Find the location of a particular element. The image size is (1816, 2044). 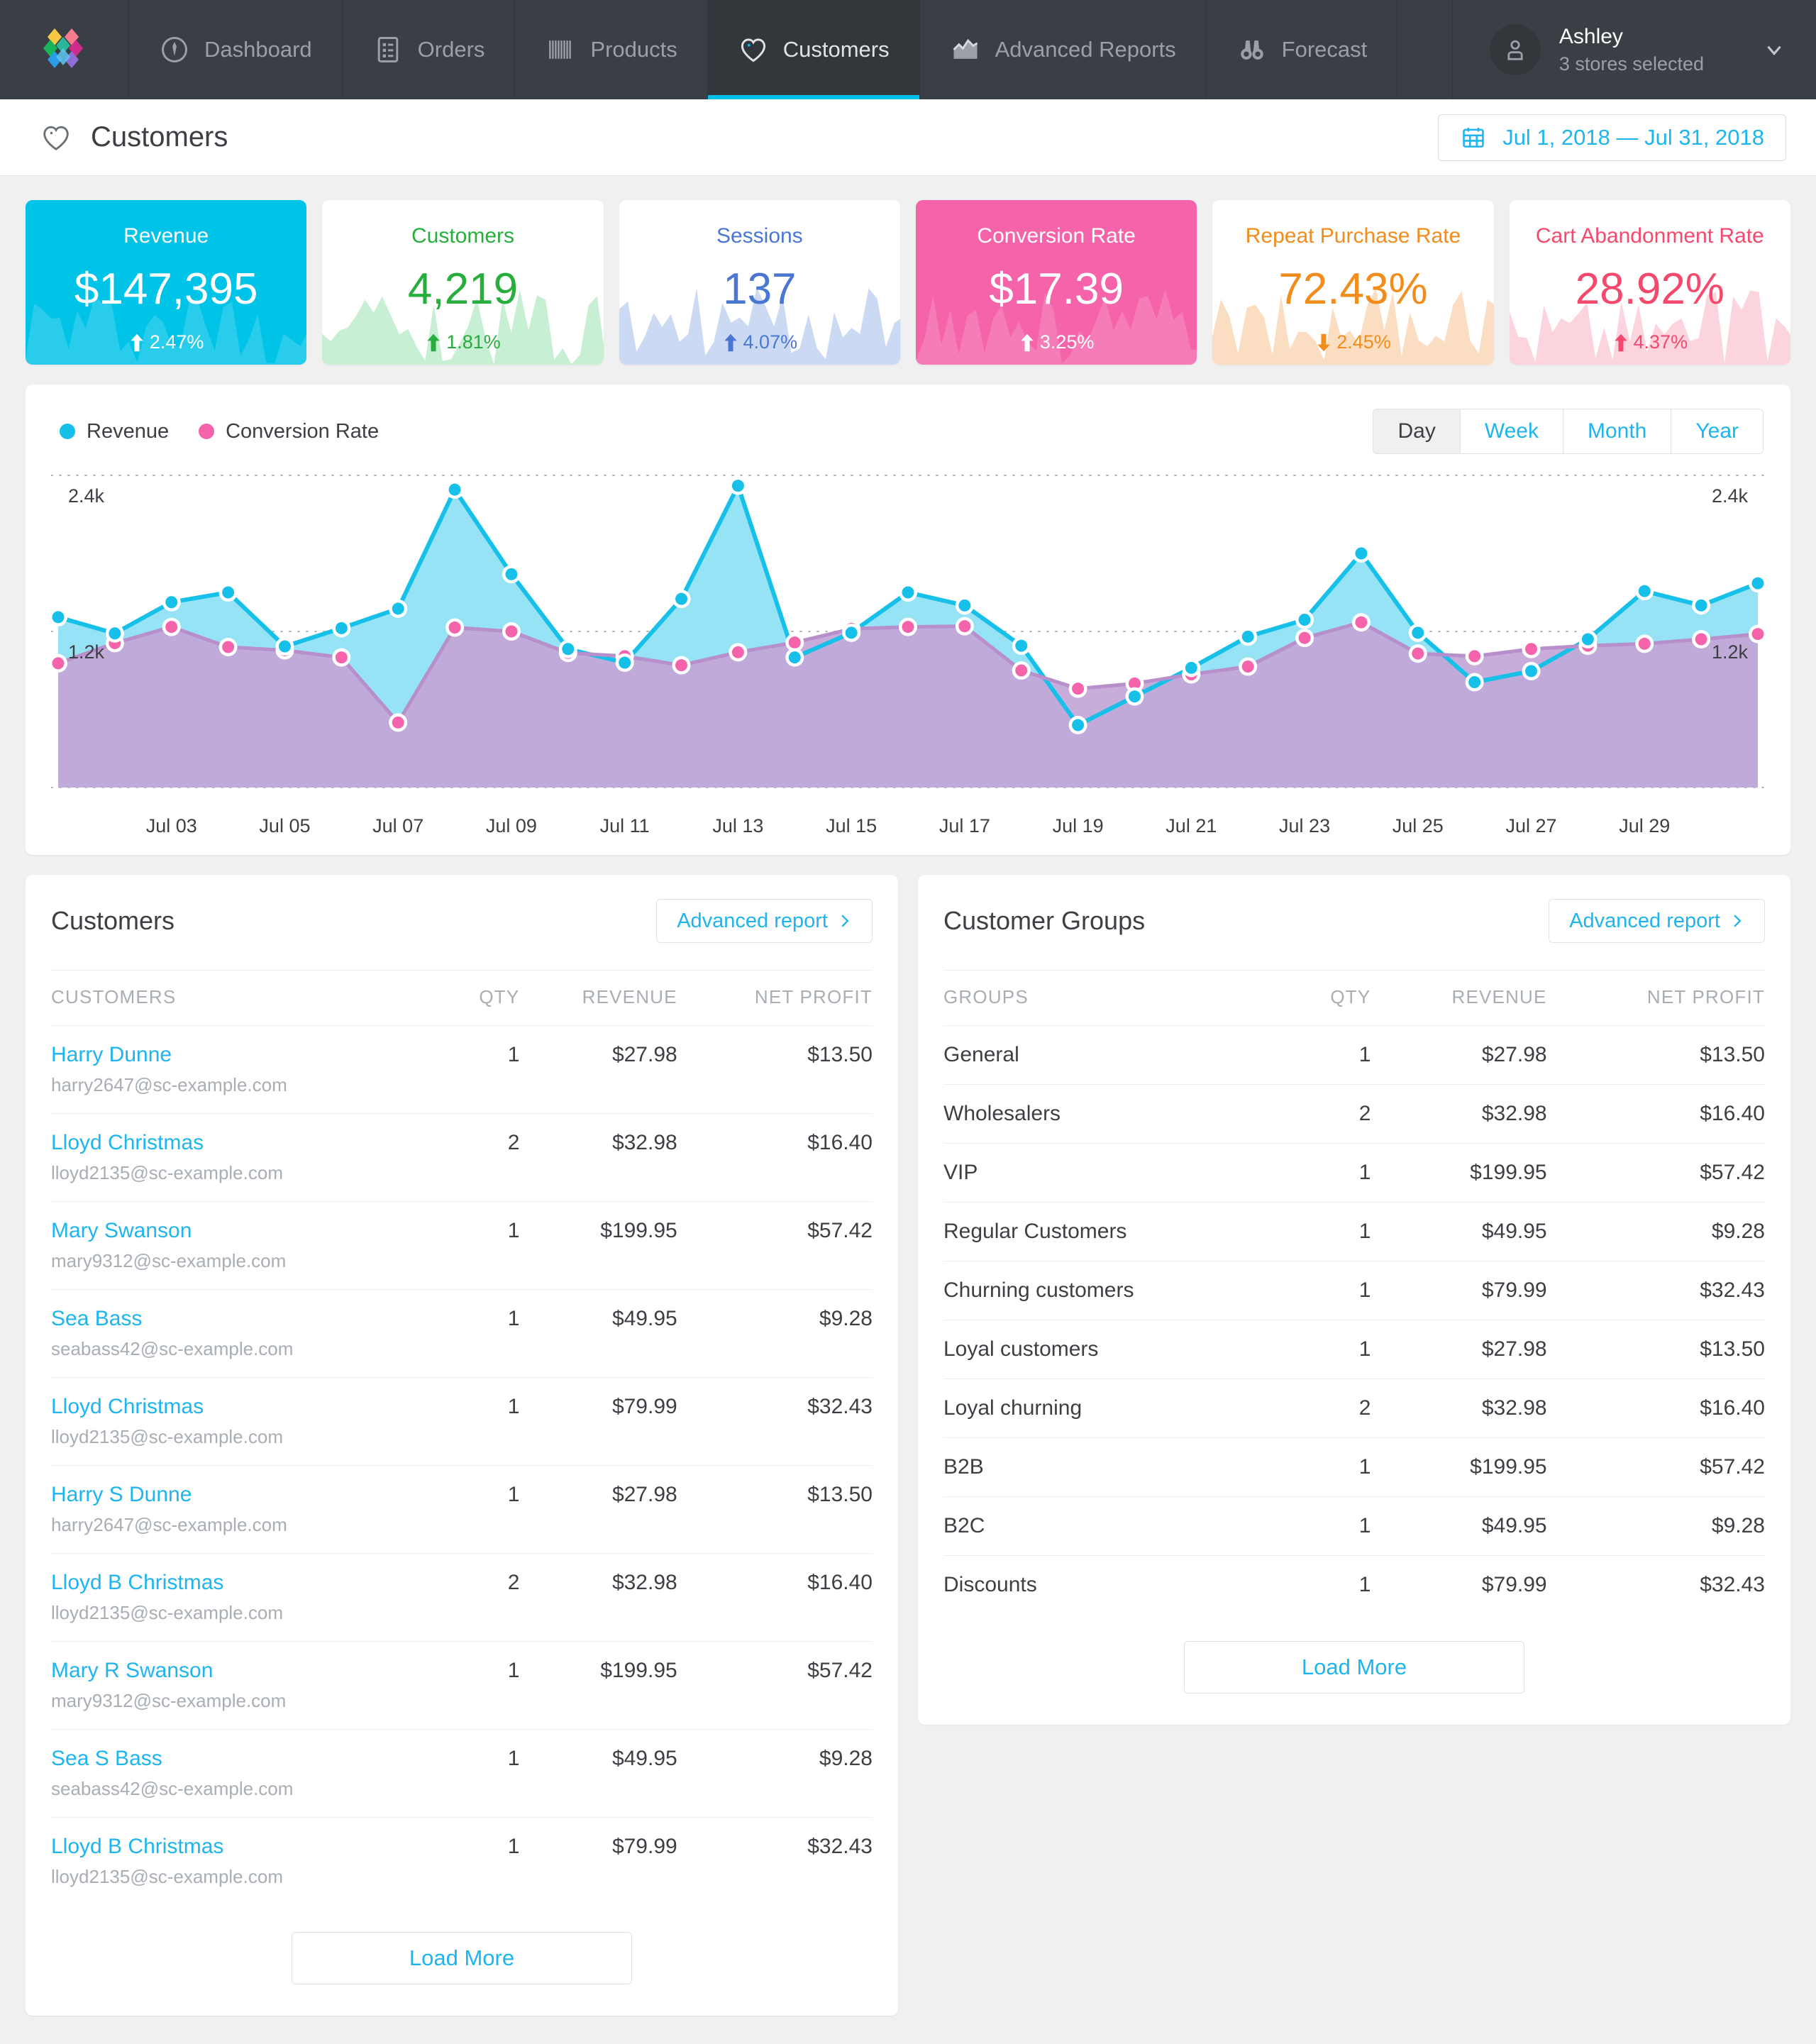

kpi-card-conversion-rate: Conversion Rate $17.39 3.25% is located at coordinates (1056, 282).